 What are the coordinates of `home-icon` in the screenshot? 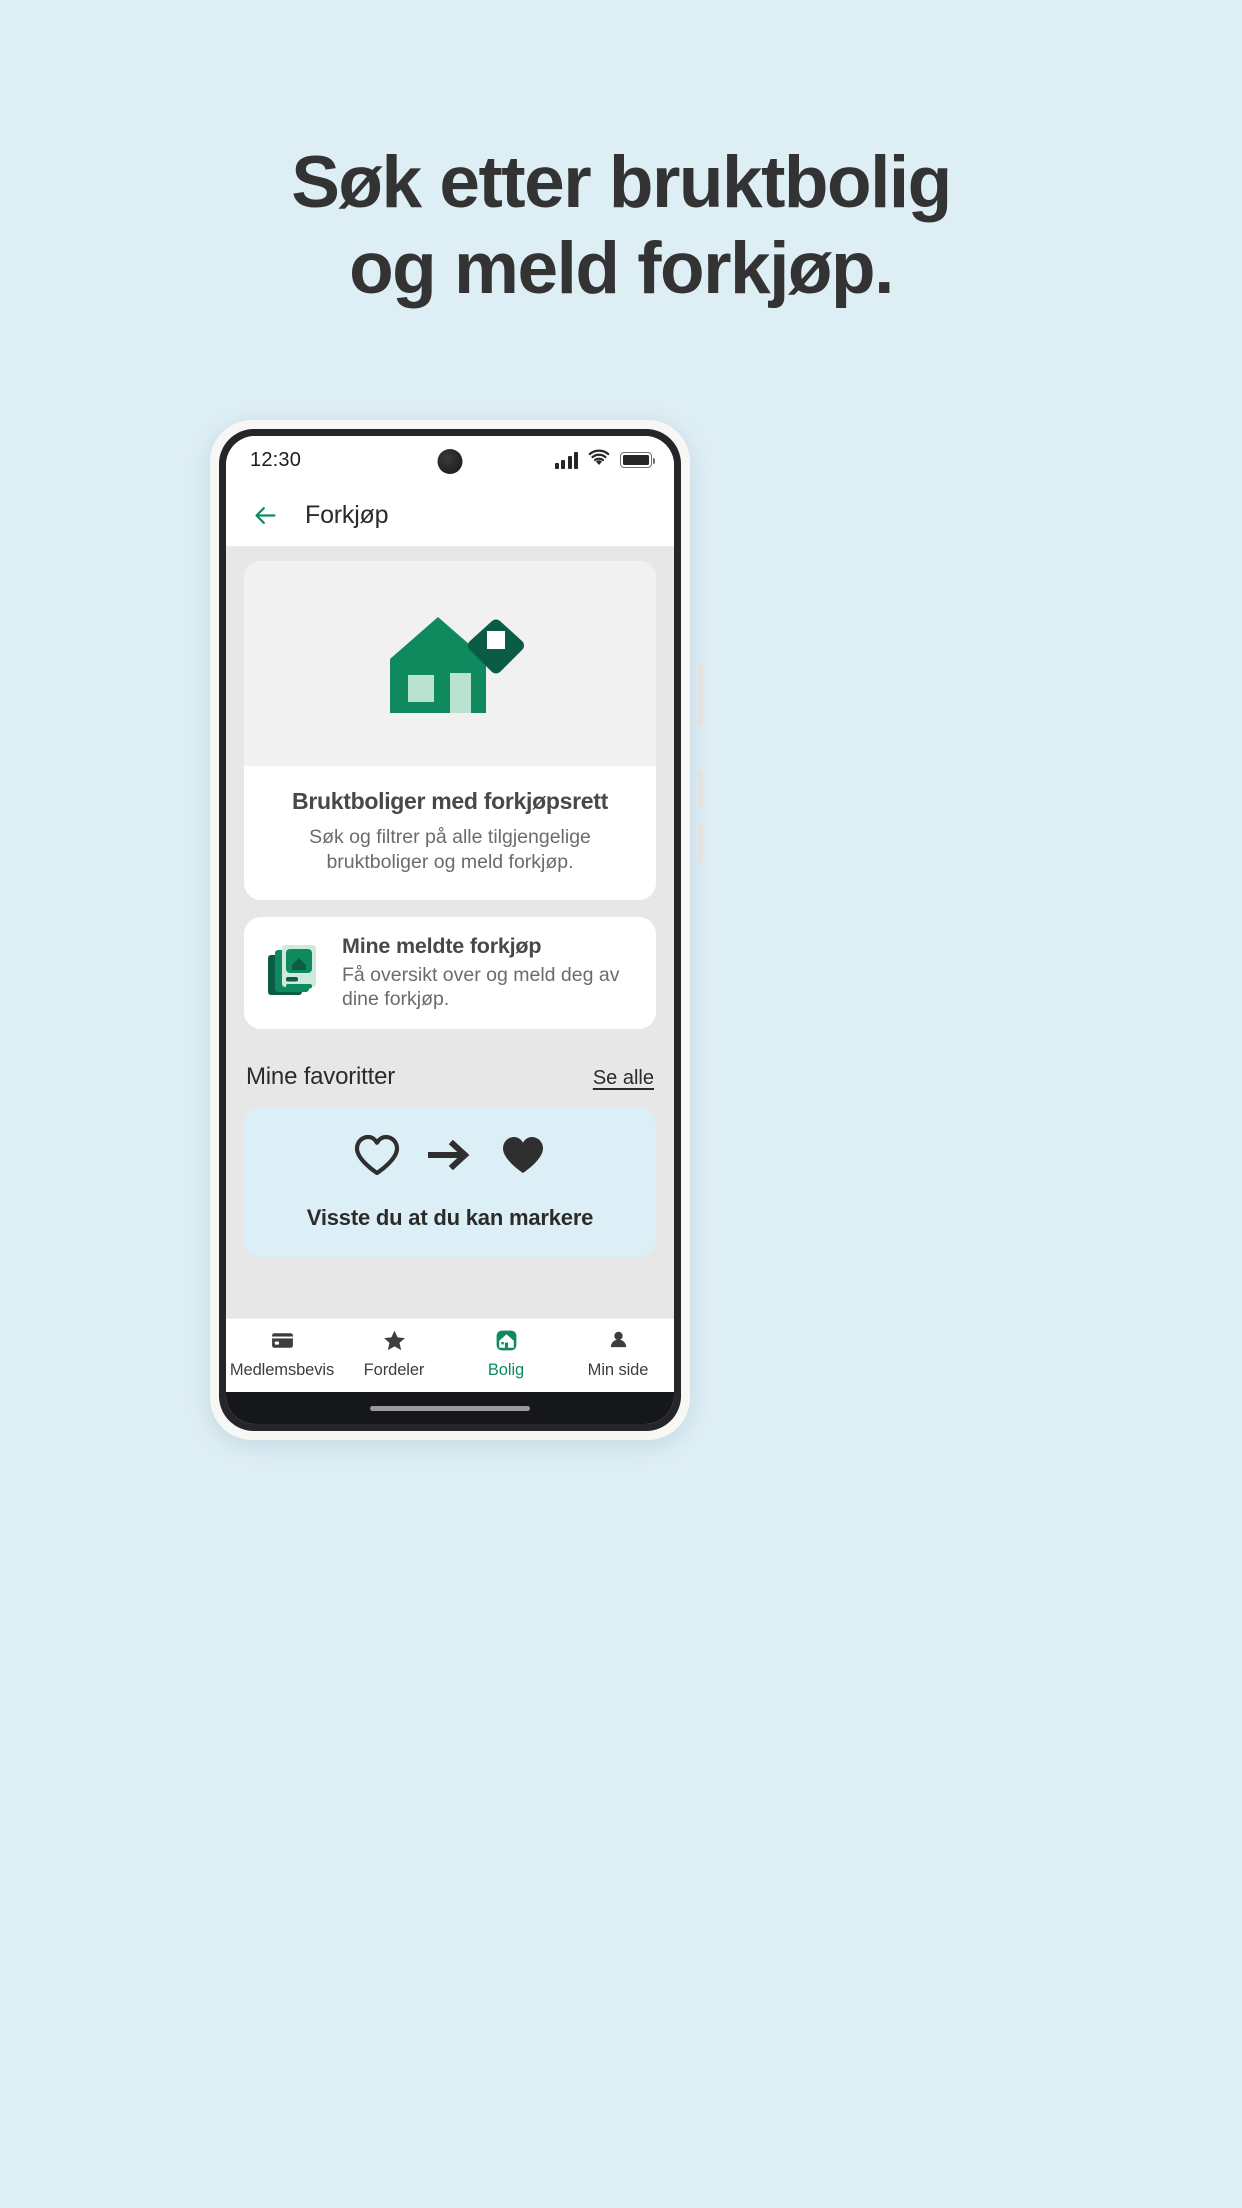 It's located at (506, 1341).